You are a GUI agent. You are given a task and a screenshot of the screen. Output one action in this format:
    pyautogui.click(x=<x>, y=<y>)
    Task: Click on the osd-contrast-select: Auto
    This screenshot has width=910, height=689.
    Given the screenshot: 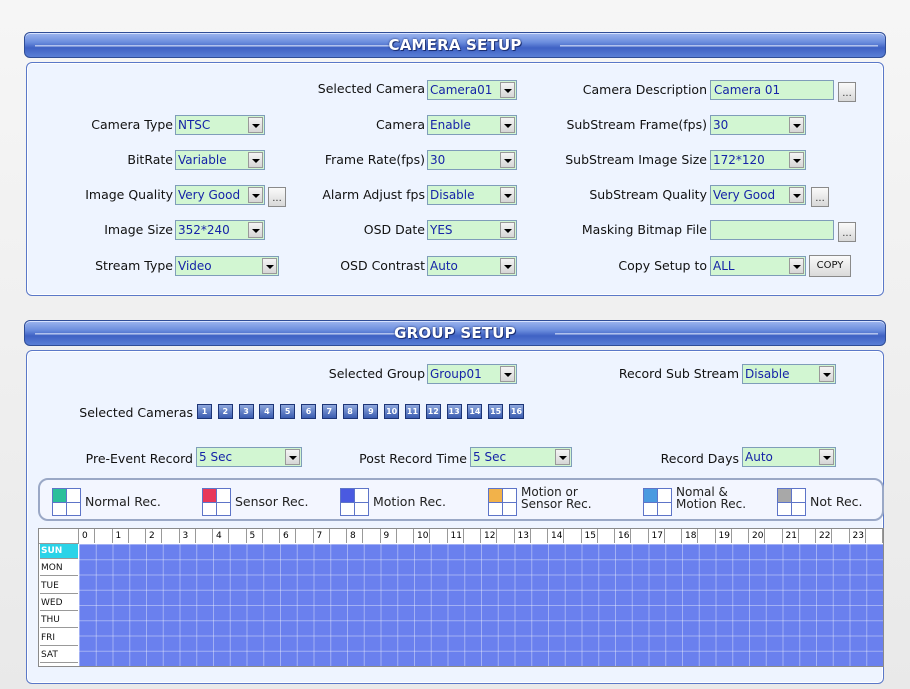 What is the action you would take?
    pyautogui.click(x=472, y=266)
    